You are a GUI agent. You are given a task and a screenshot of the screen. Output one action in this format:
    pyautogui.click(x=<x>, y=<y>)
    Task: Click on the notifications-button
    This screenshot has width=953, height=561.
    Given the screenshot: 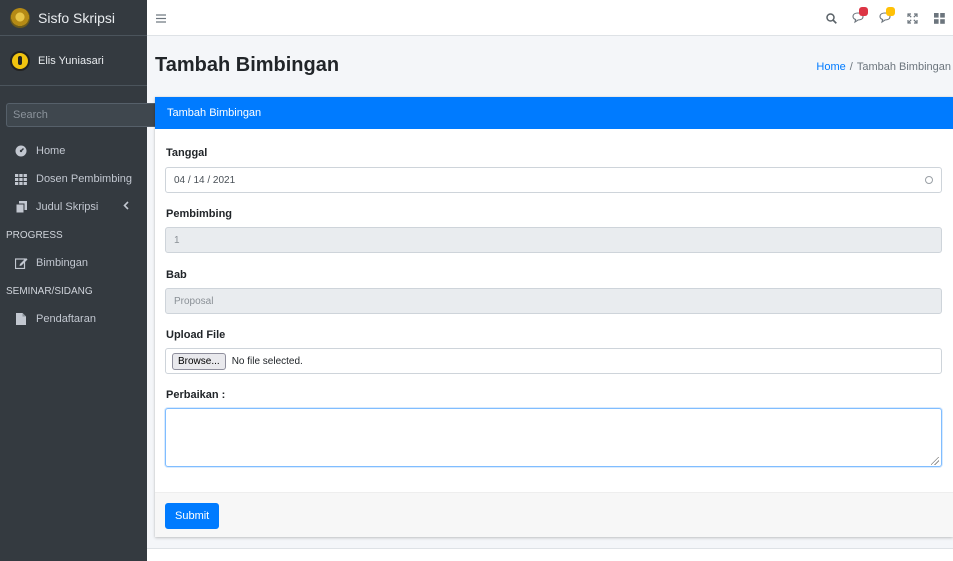 What is the action you would take?
    pyautogui.click(x=885, y=18)
    